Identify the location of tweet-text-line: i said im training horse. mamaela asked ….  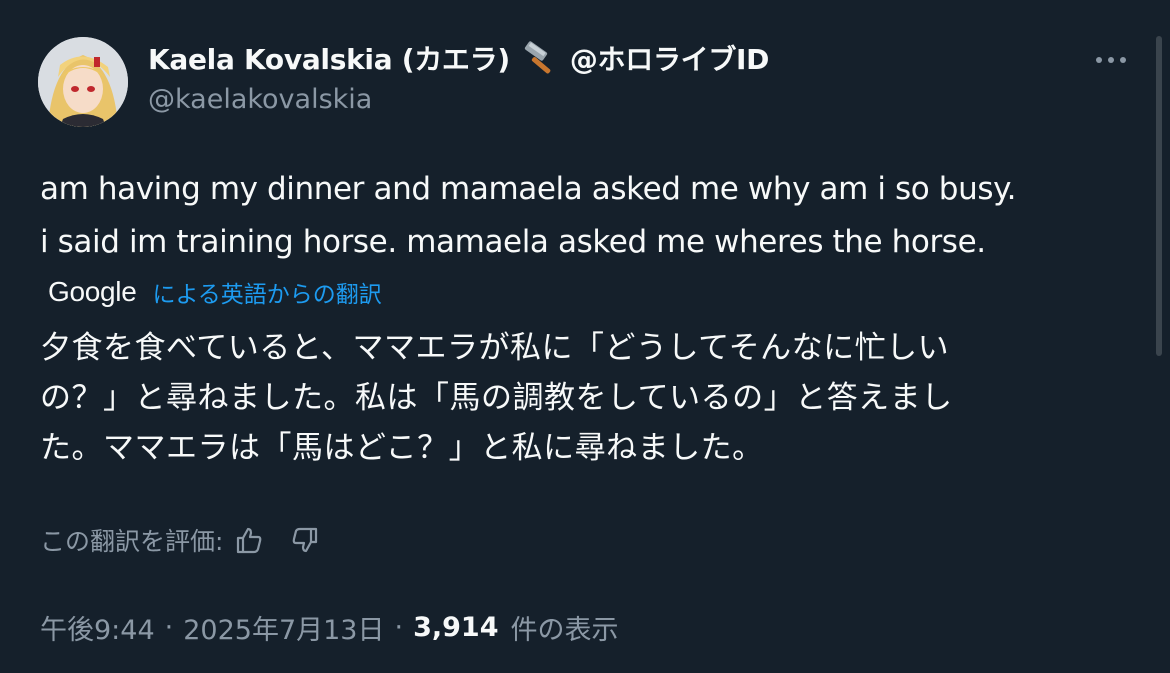
(513, 242).